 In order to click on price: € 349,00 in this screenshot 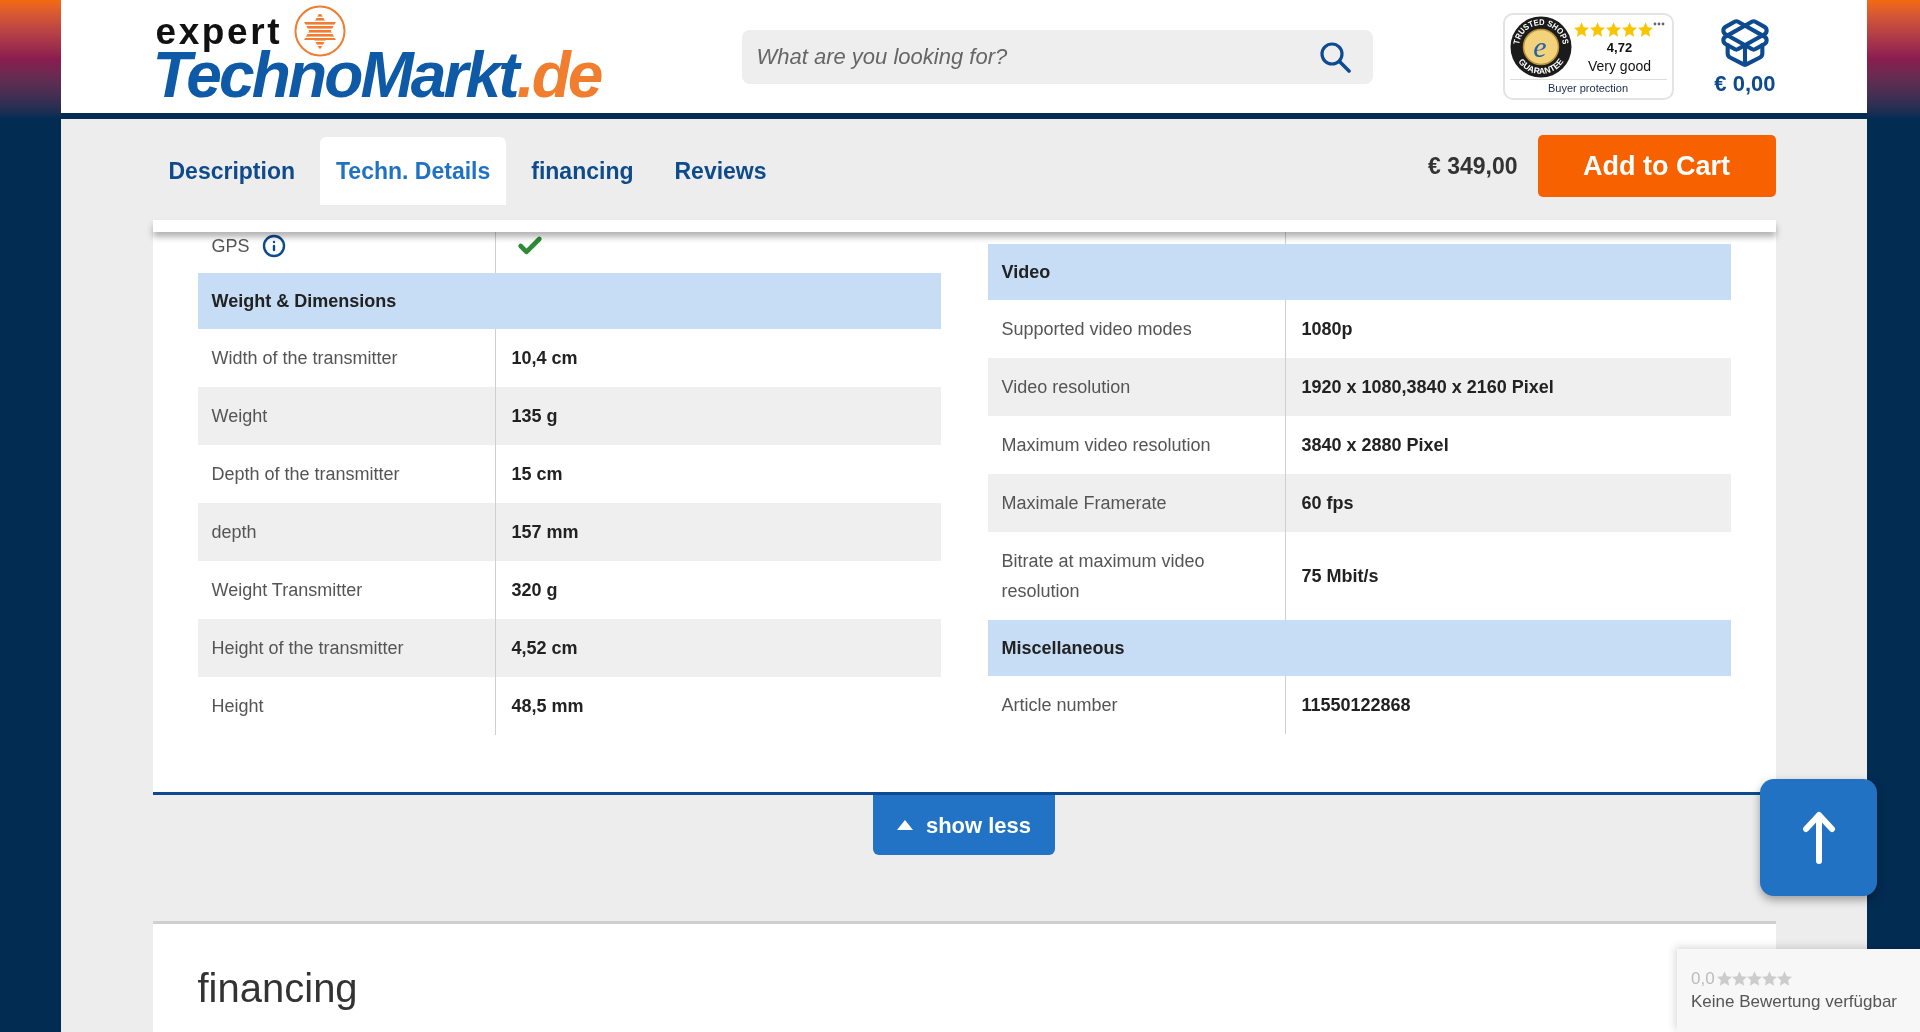, I will do `click(1472, 166)`.